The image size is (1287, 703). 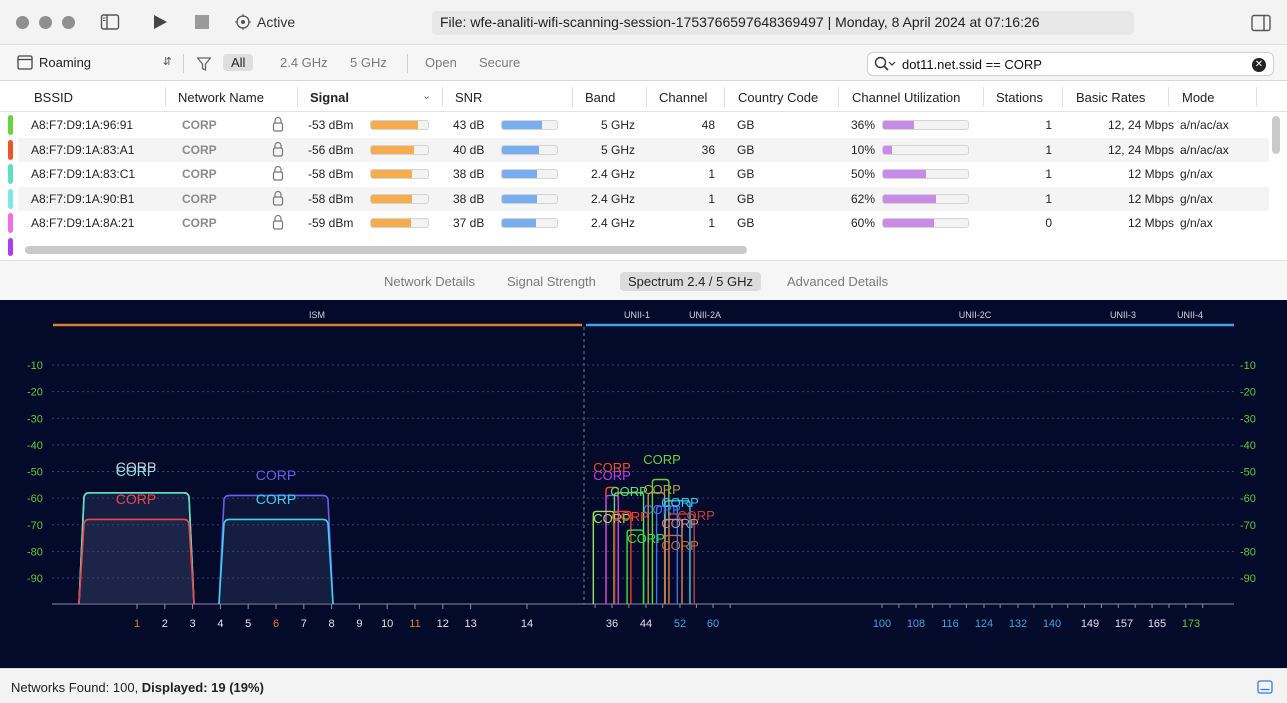 I want to click on filter-all: All, so click(x=238, y=62).